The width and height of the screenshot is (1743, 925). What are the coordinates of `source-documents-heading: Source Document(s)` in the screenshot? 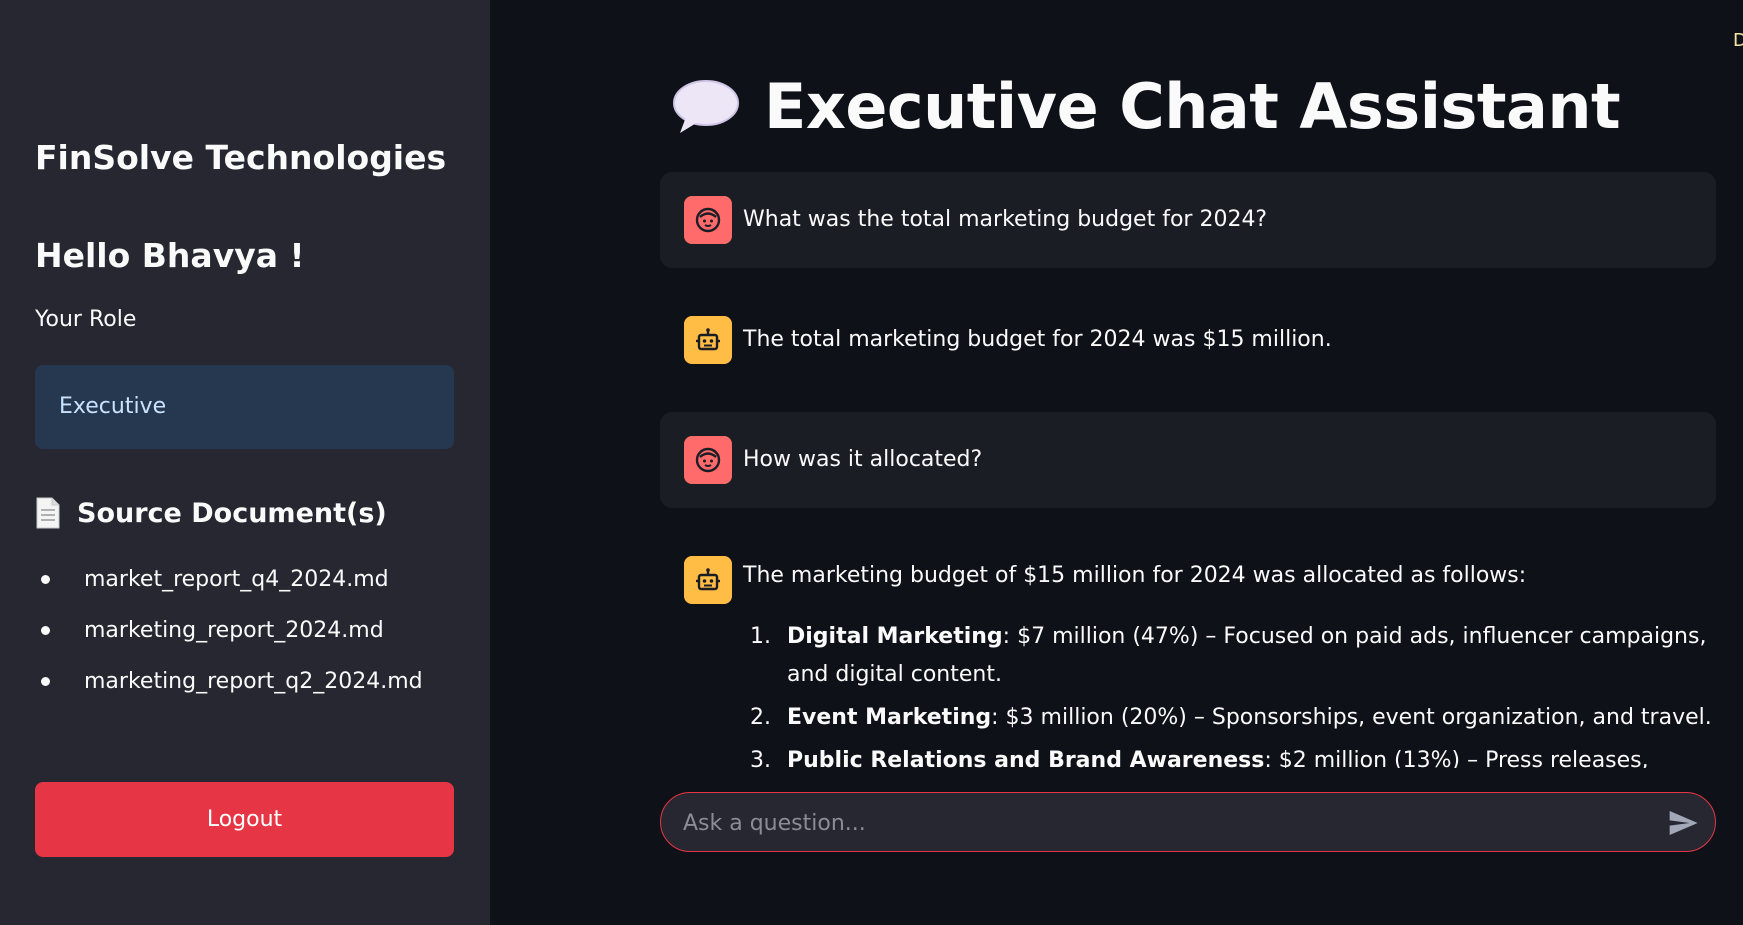 It's located at (211, 513).